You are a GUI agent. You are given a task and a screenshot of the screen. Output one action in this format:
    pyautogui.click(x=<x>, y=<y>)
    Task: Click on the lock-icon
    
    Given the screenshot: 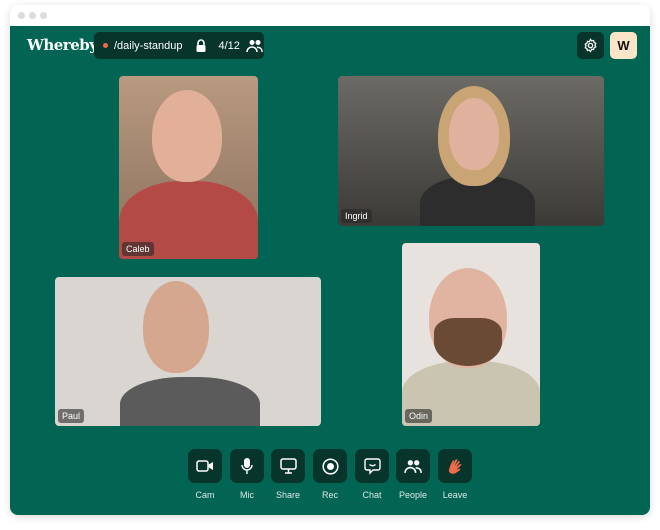 What is the action you would take?
    pyautogui.click(x=200, y=45)
    